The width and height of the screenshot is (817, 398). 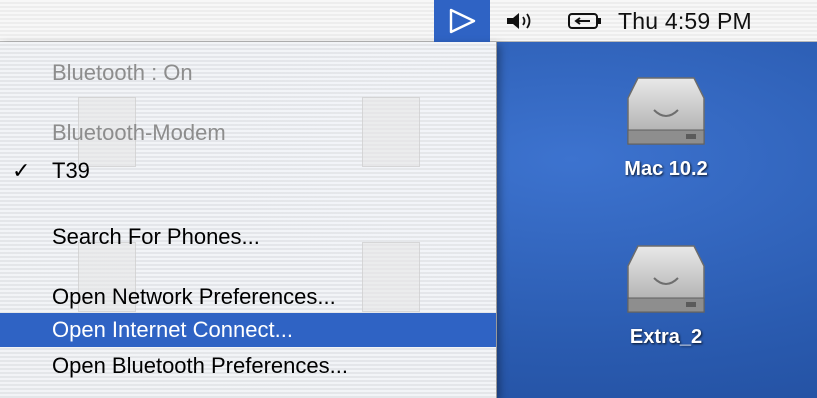 I want to click on desktop-icon-label: Mac 10.2, so click(x=666, y=169).